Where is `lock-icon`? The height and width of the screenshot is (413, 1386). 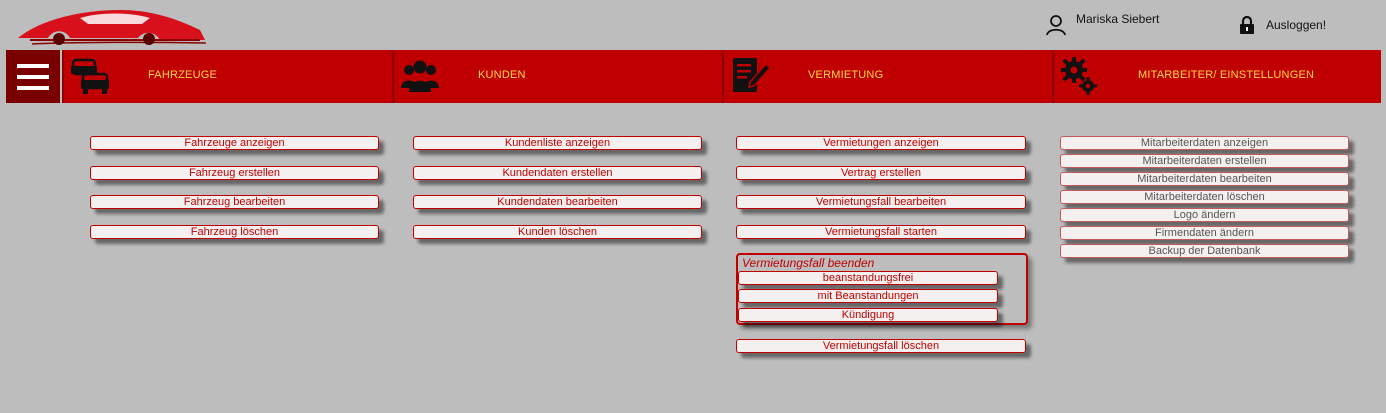 lock-icon is located at coordinates (1247, 25).